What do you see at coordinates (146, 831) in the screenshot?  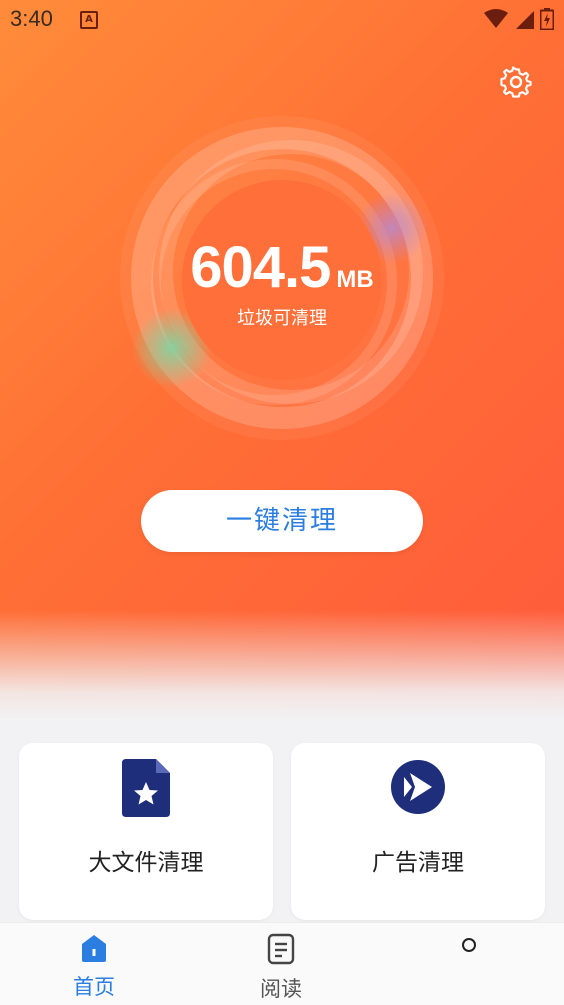 I see `large-file-clean-card: 大文件清理` at bounding box center [146, 831].